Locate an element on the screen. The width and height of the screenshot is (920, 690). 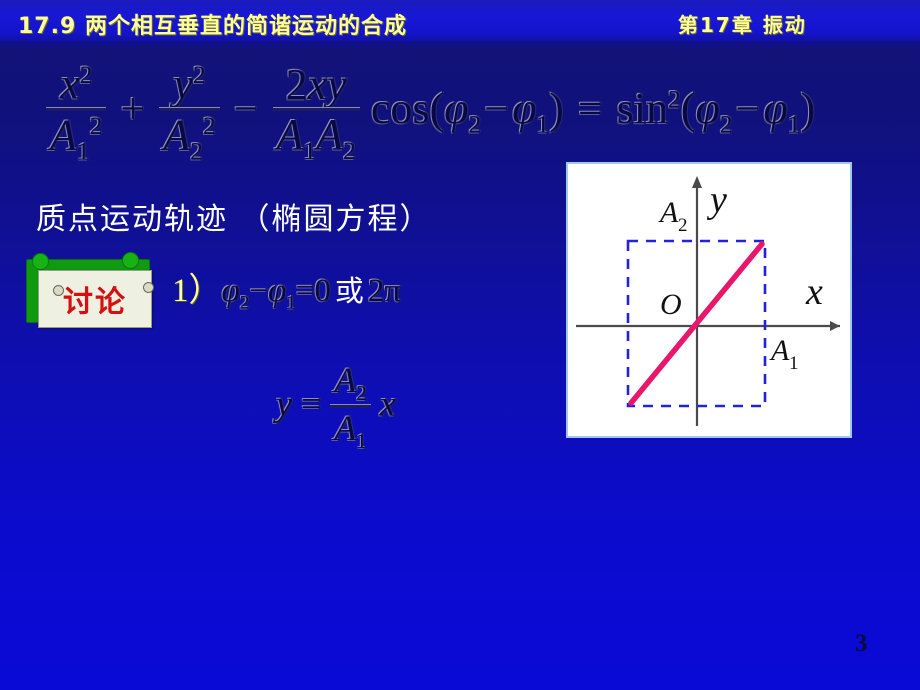
clipboard-knob-right-icon is located at coordinates (130, 260).